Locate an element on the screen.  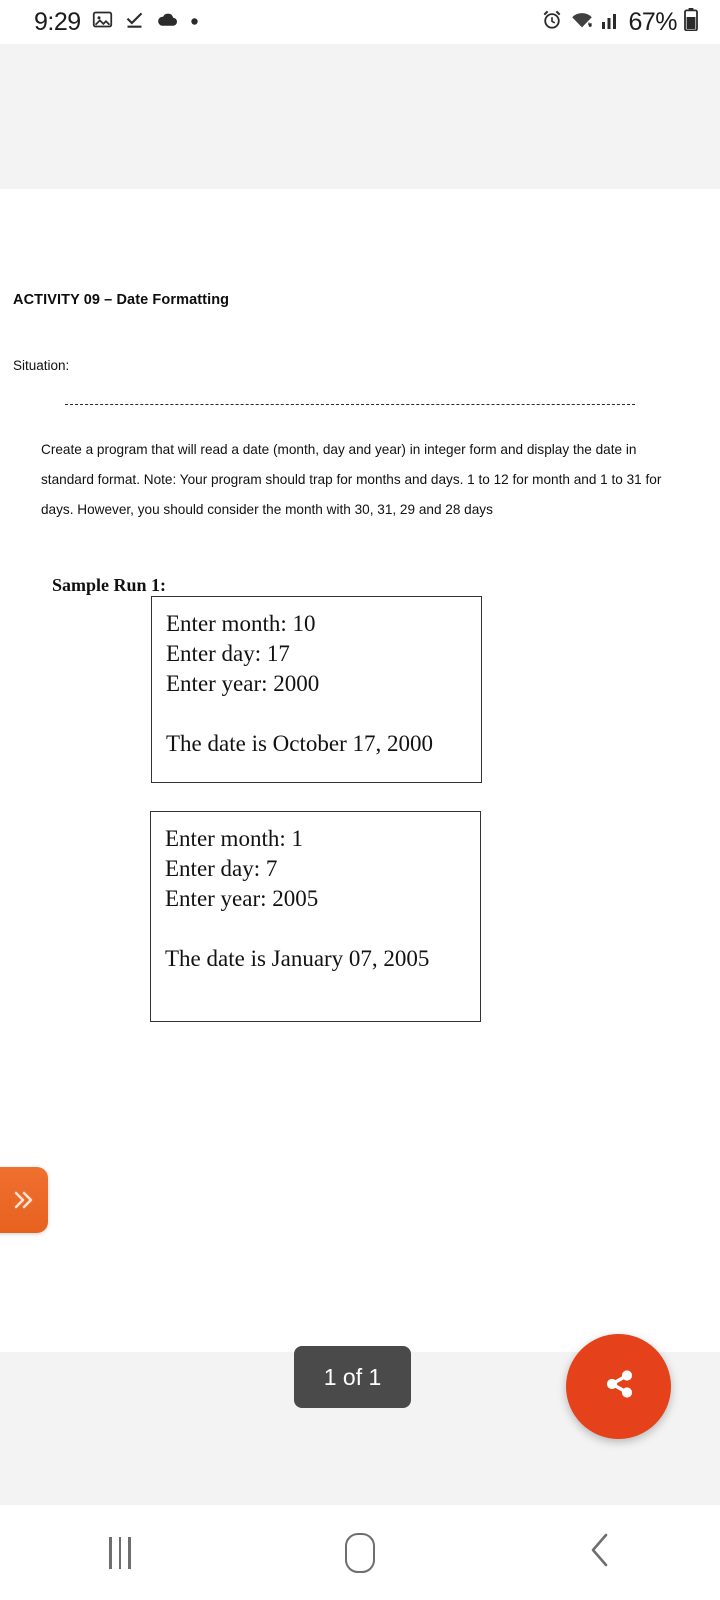
run-line: Enter month: 1 is located at coordinates (234, 838).